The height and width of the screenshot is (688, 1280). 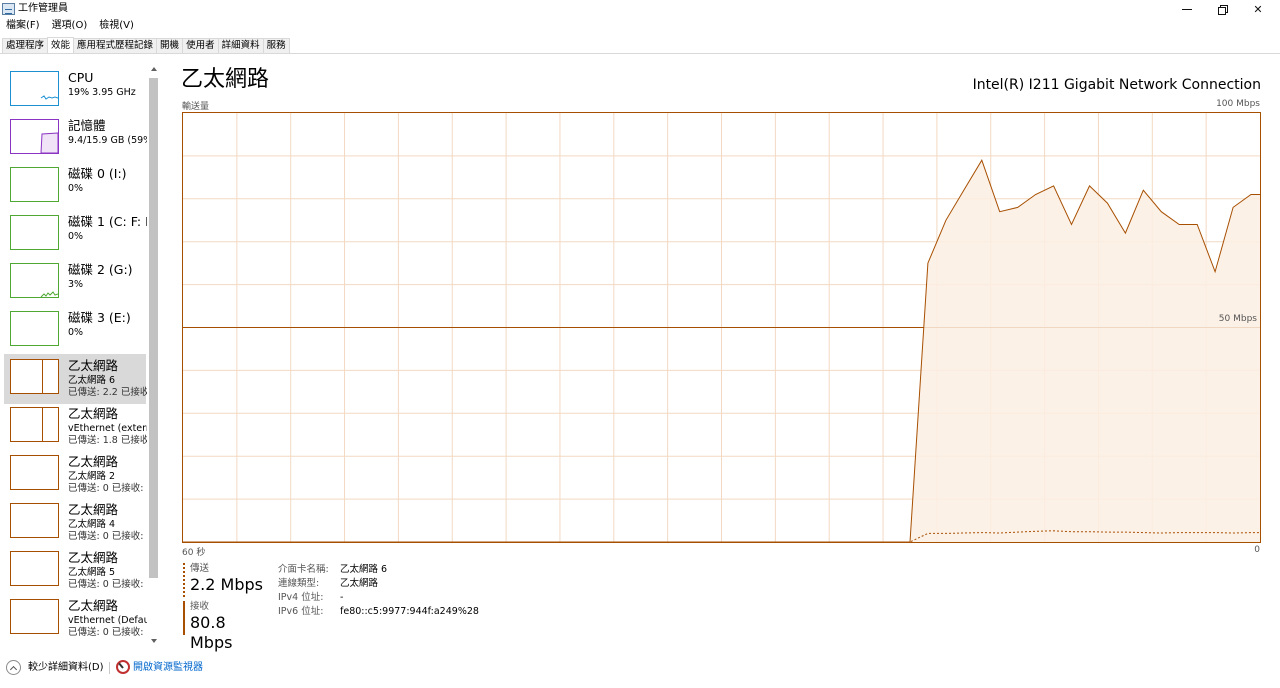 I want to click on arrow-up-icon, so click(x=153, y=69).